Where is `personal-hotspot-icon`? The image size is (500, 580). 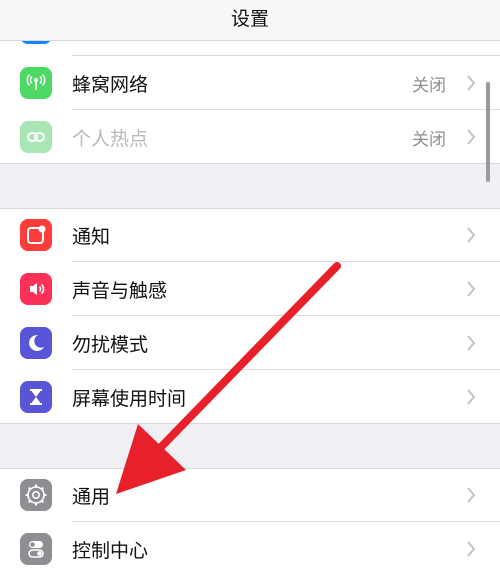
personal-hotspot-icon is located at coordinates (36, 137).